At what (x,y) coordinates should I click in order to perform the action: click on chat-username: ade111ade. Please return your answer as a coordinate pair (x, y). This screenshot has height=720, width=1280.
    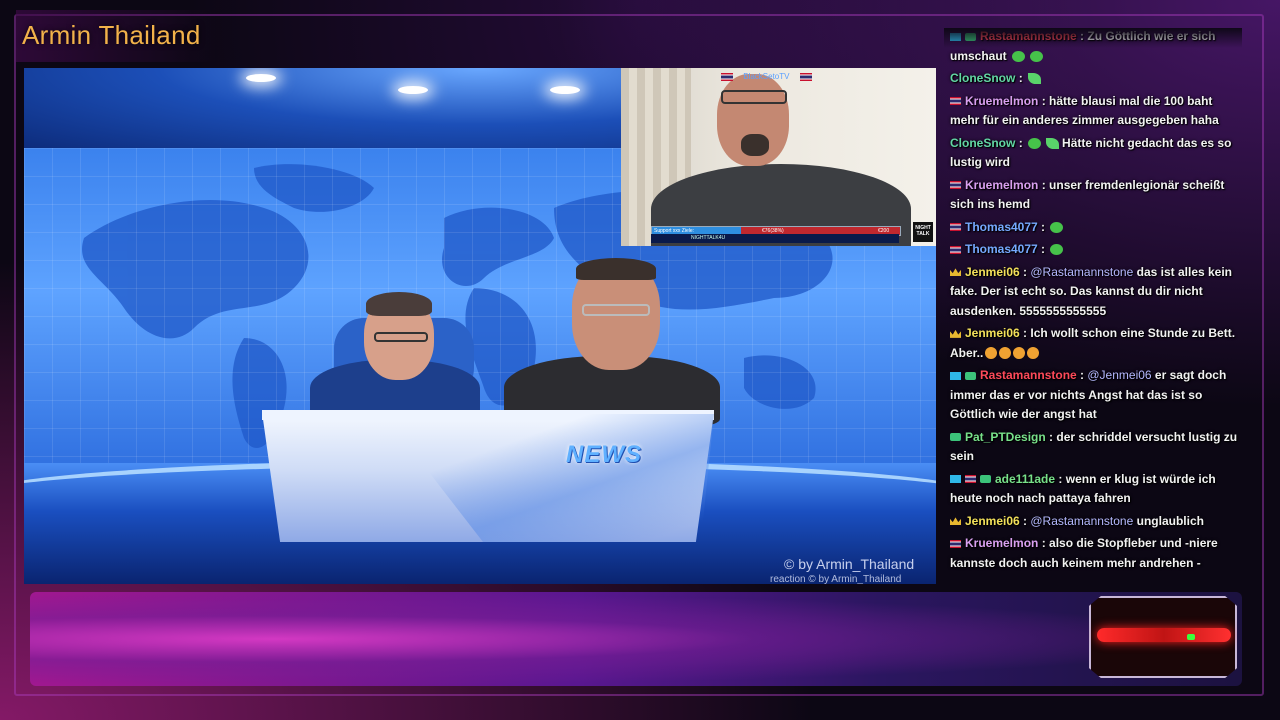
    Looking at the image, I should click on (1025, 479).